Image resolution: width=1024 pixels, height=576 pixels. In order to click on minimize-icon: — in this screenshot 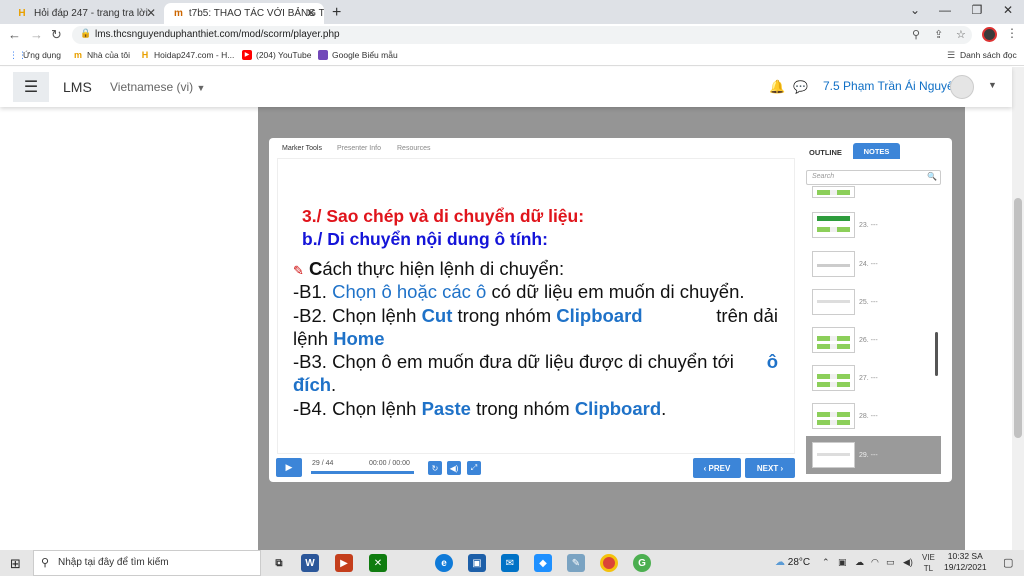, I will do `click(945, 10)`.